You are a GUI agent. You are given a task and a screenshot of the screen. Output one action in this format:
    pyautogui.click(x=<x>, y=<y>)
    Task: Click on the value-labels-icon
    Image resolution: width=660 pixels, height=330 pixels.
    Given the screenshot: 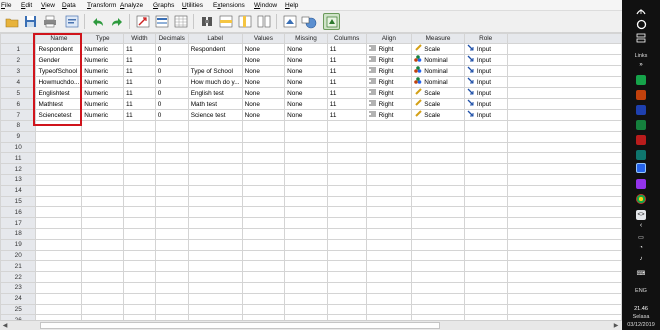 What is the action you would take?
    pyautogui.click(x=308, y=21)
    